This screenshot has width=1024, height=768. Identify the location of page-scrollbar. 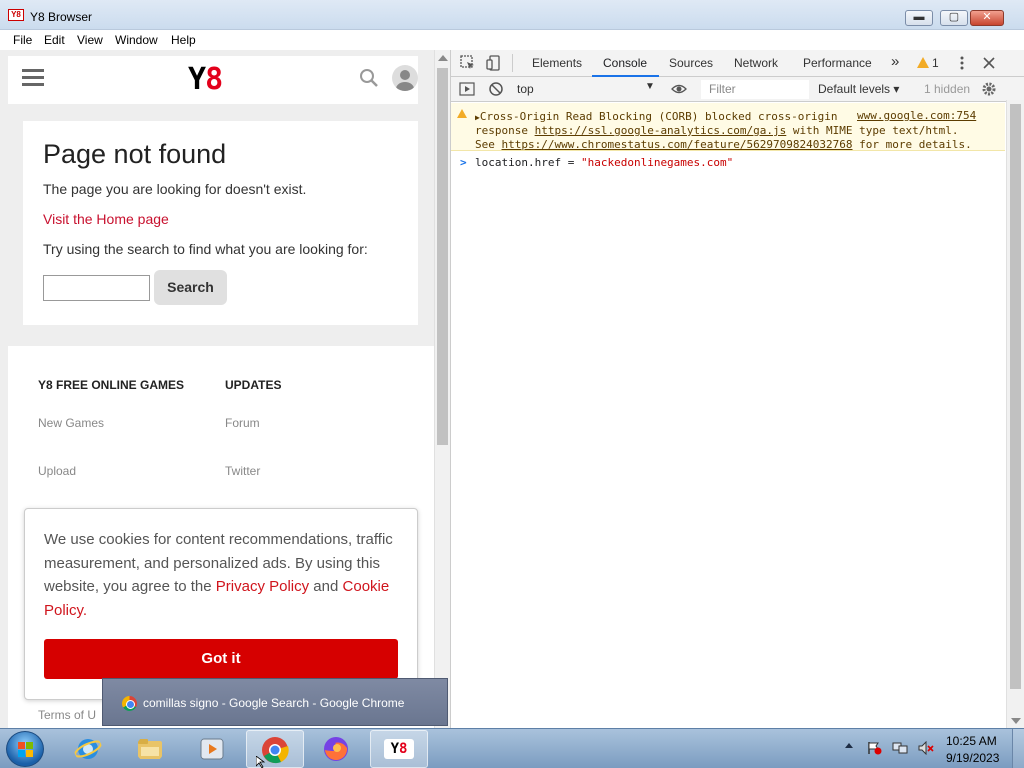
(442, 389).